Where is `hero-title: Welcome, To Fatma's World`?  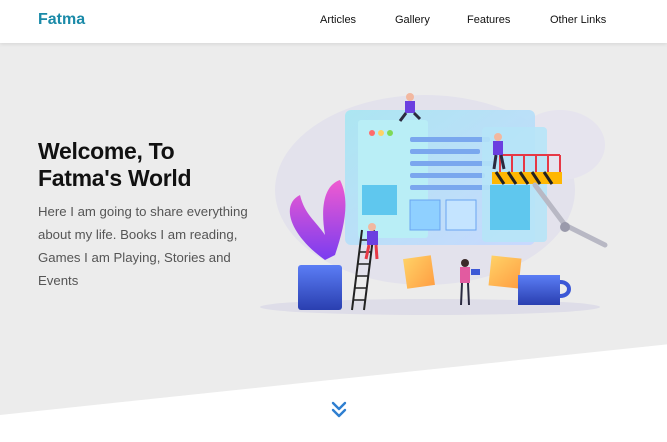
hero-title: Welcome, To Fatma's World is located at coordinates (148, 165).